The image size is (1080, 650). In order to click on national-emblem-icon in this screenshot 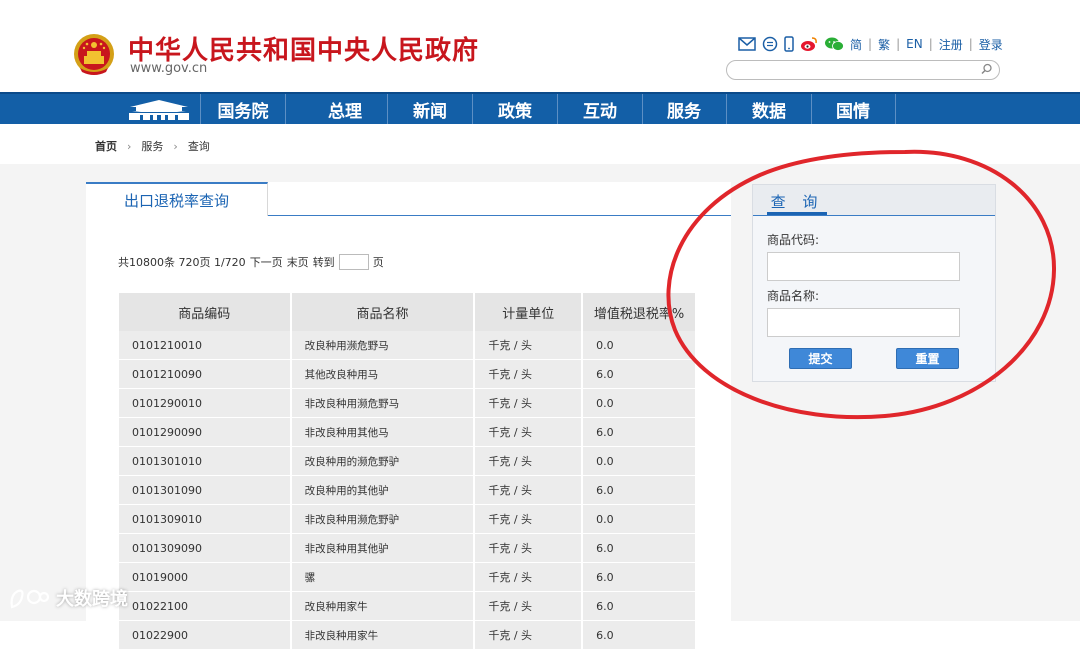, I will do `click(94, 55)`.